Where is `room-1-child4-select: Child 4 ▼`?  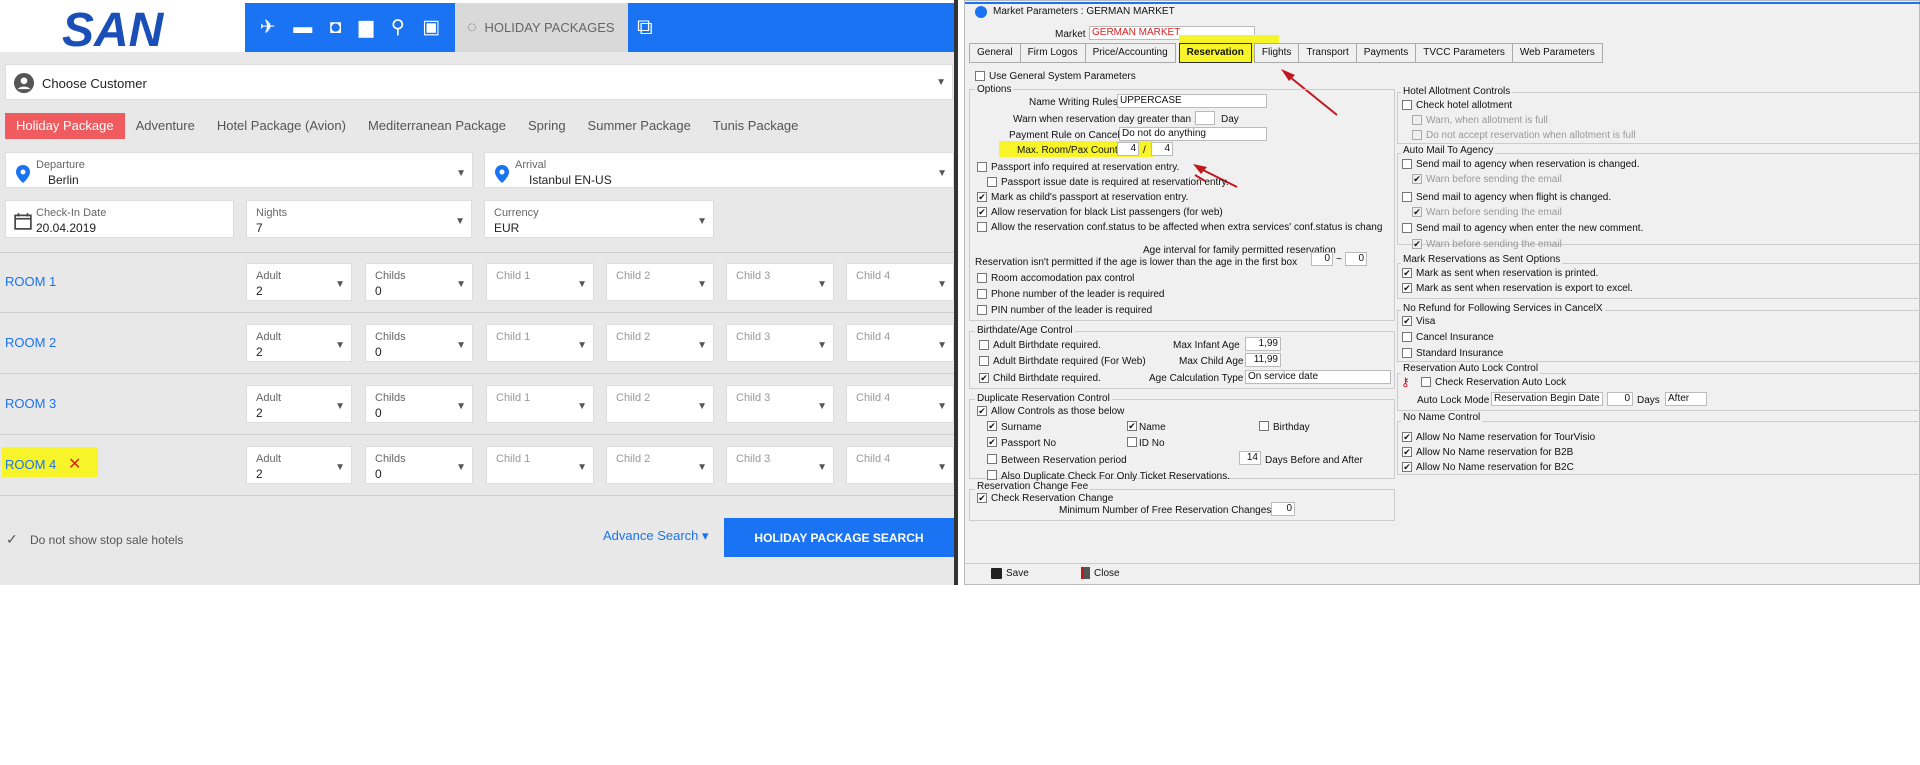 room-1-child4-select: Child 4 ▼ is located at coordinates (900, 282).